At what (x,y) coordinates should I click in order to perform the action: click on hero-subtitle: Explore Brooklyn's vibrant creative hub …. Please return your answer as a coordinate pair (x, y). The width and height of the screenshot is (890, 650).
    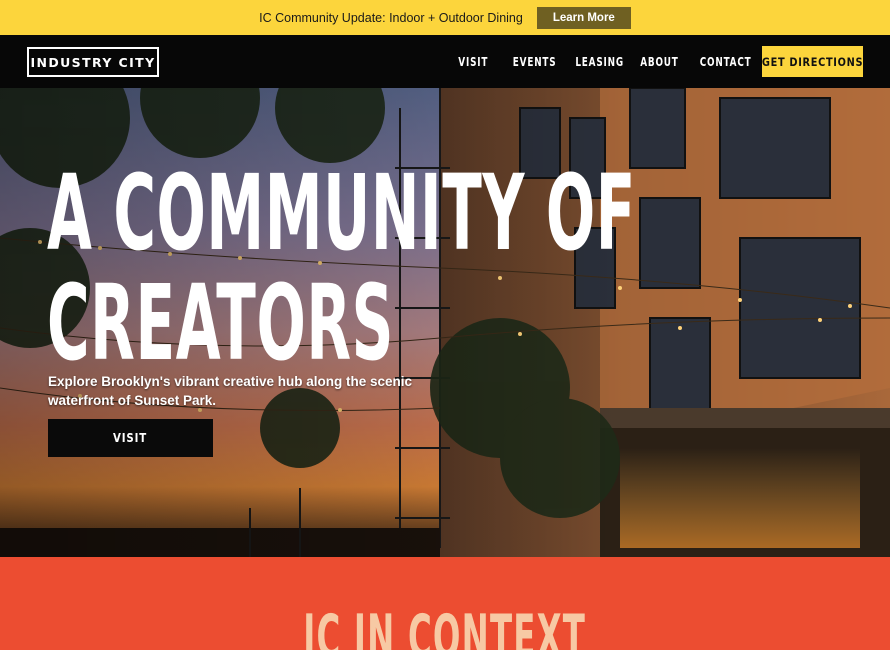
    Looking at the image, I should click on (230, 391).